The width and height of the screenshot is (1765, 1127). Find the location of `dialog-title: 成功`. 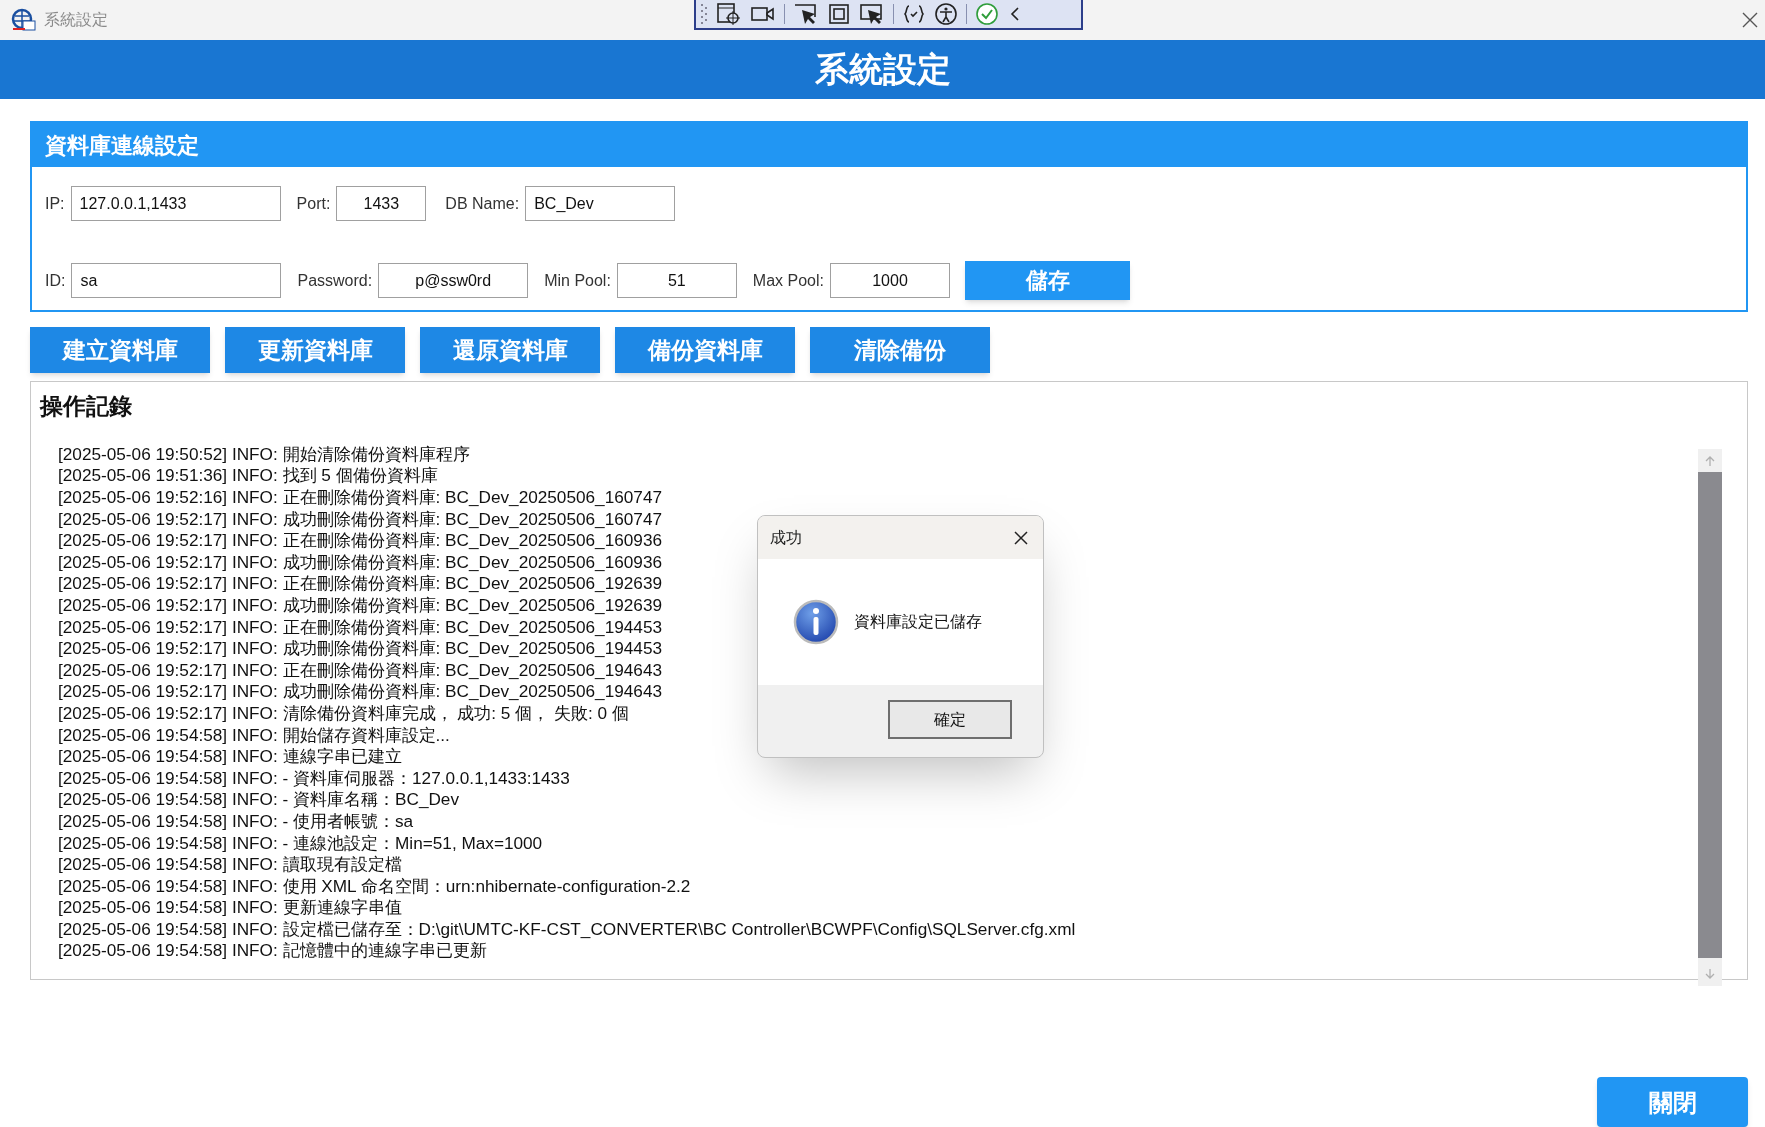

dialog-title: 成功 is located at coordinates (786, 537).